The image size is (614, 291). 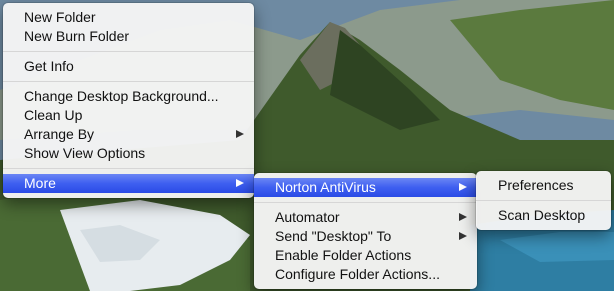 I want to click on menu-item-label: Arrange By, so click(x=59, y=134).